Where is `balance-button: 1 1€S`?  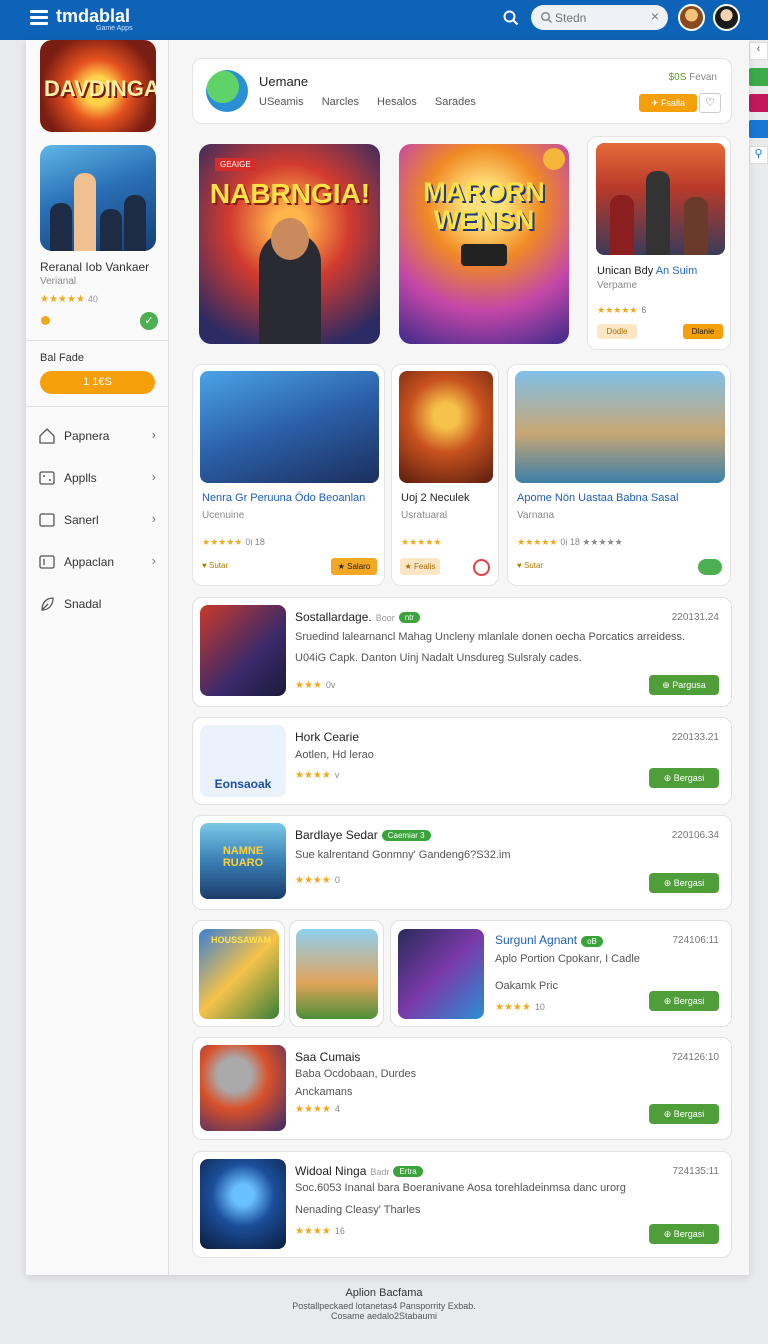
balance-button: 1 1€S is located at coordinates (97, 382).